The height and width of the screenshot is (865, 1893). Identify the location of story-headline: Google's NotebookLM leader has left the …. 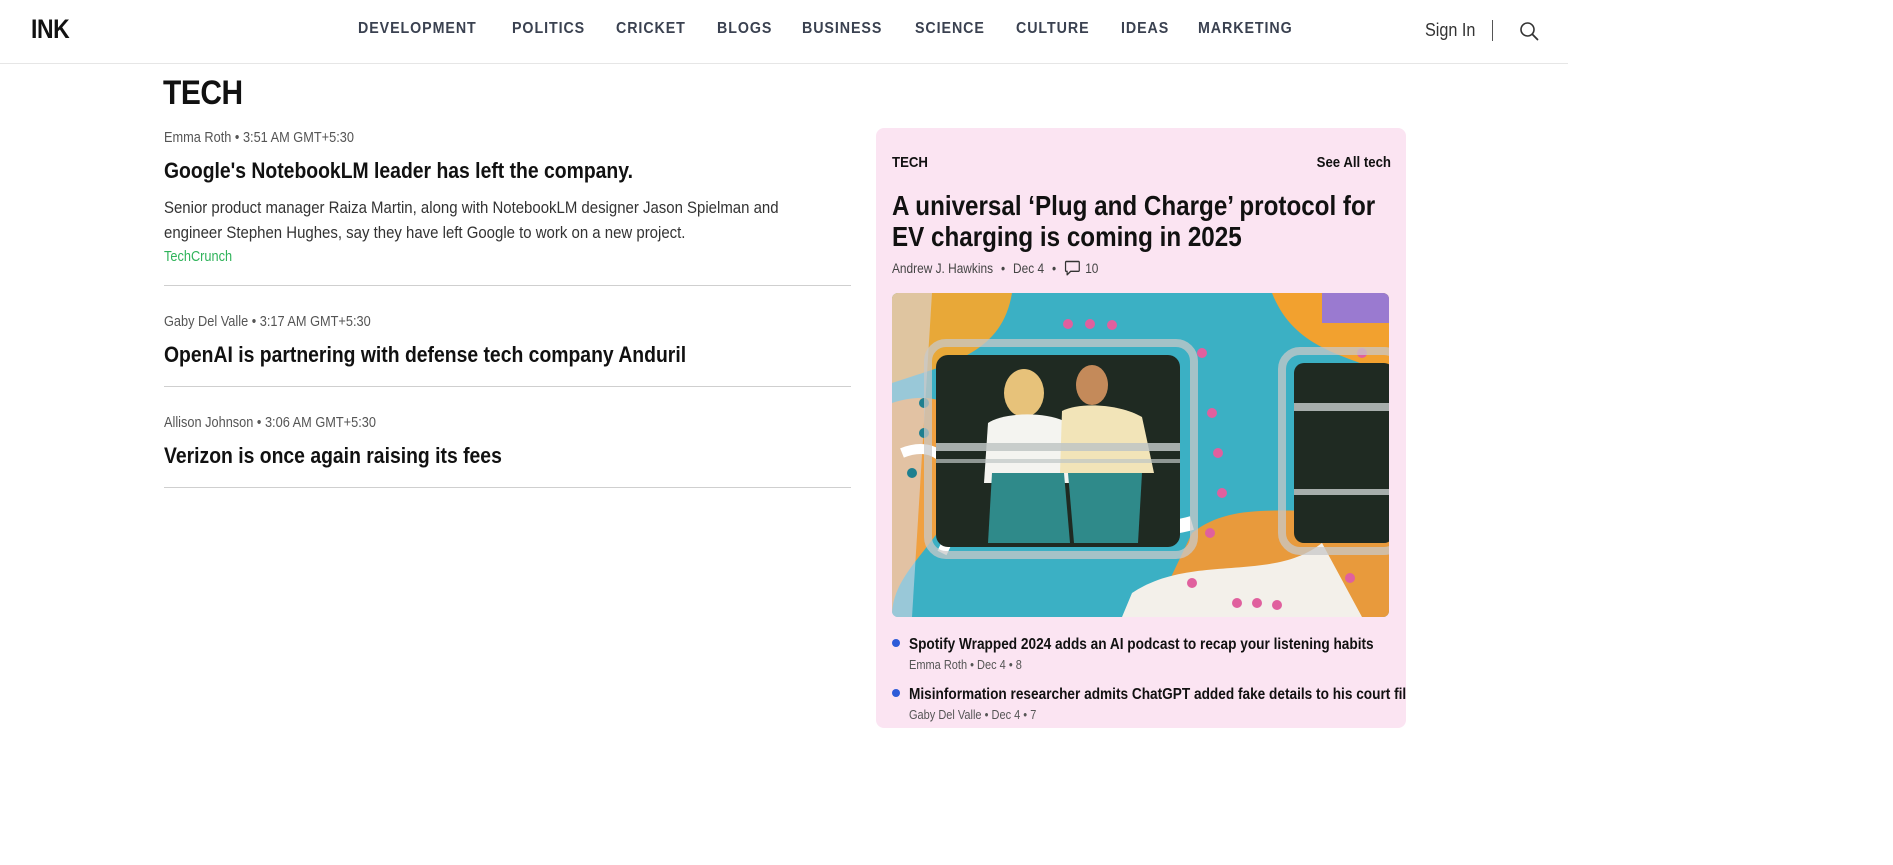
(398, 171).